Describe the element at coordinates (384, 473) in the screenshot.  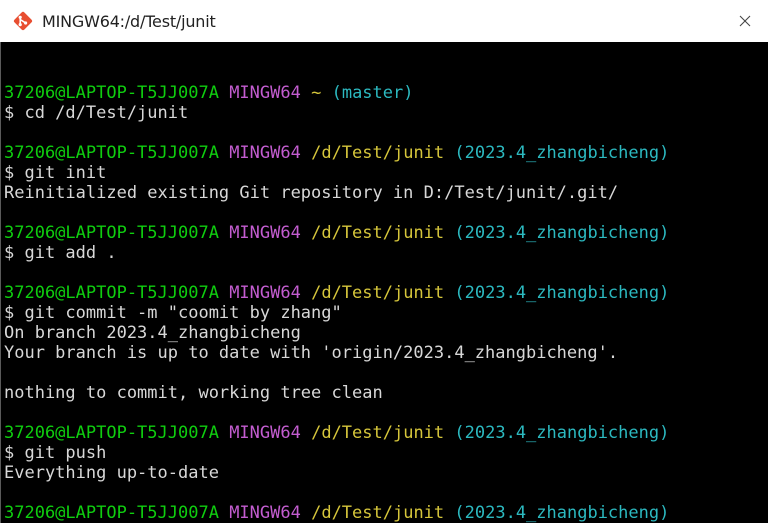
I see `output-line: Everything up-to-date` at that location.